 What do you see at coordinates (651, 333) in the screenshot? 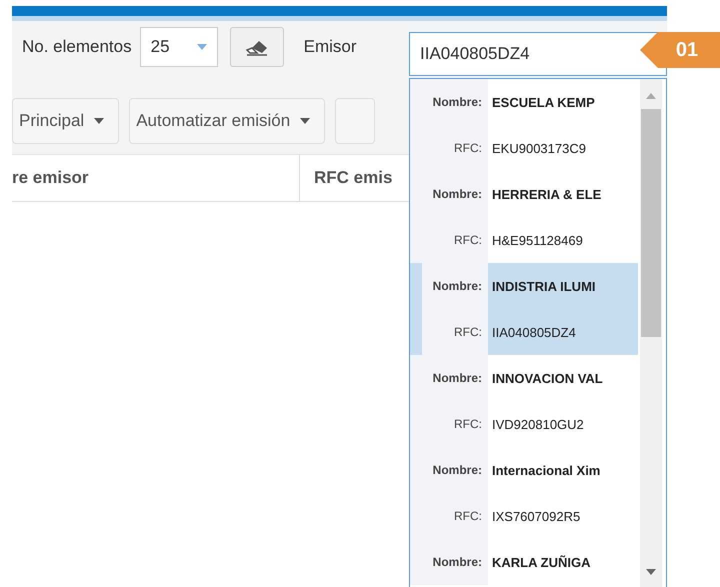
I see `scrollbar` at bounding box center [651, 333].